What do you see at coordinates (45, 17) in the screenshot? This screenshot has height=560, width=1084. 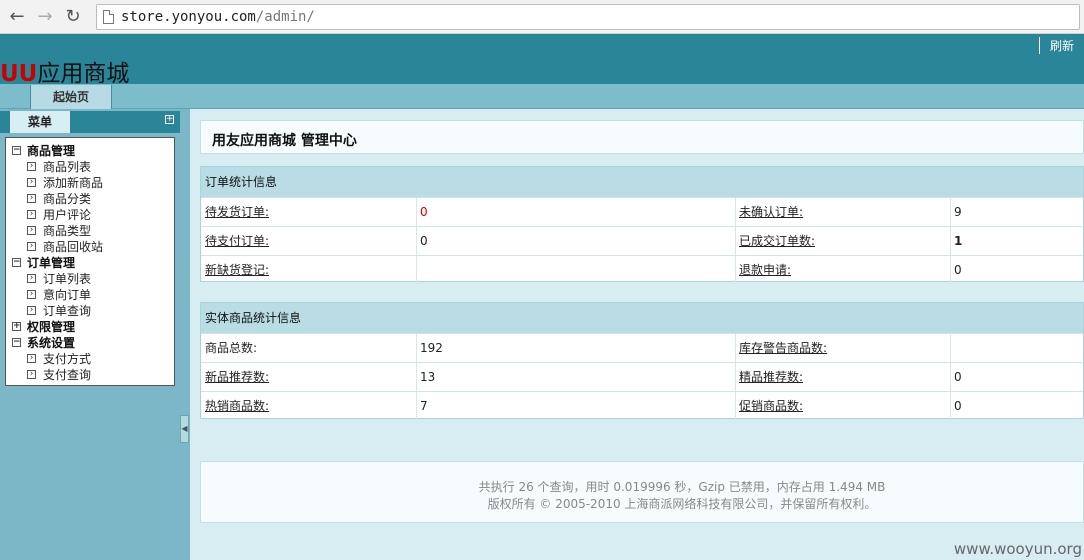 I see `forward-arrow-icon: →` at bounding box center [45, 17].